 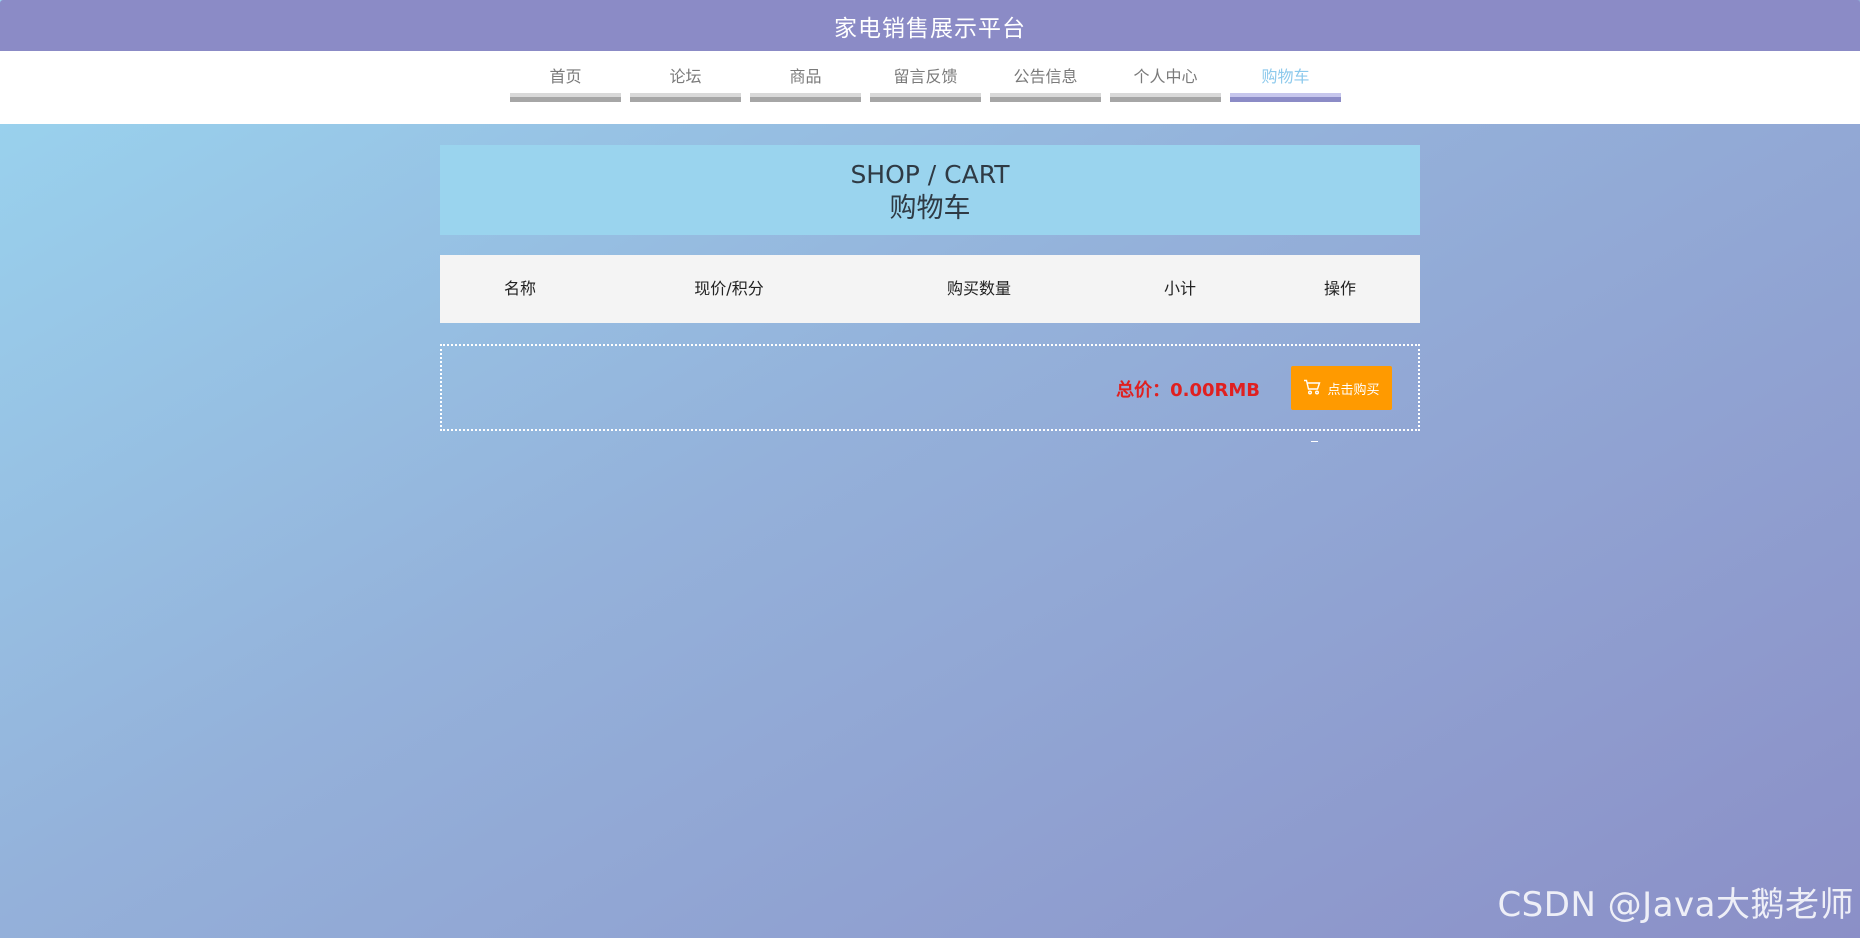 What do you see at coordinates (1675, 905) in the screenshot?
I see `watermark: CSDN @Java大鹅老师` at bounding box center [1675, 905].